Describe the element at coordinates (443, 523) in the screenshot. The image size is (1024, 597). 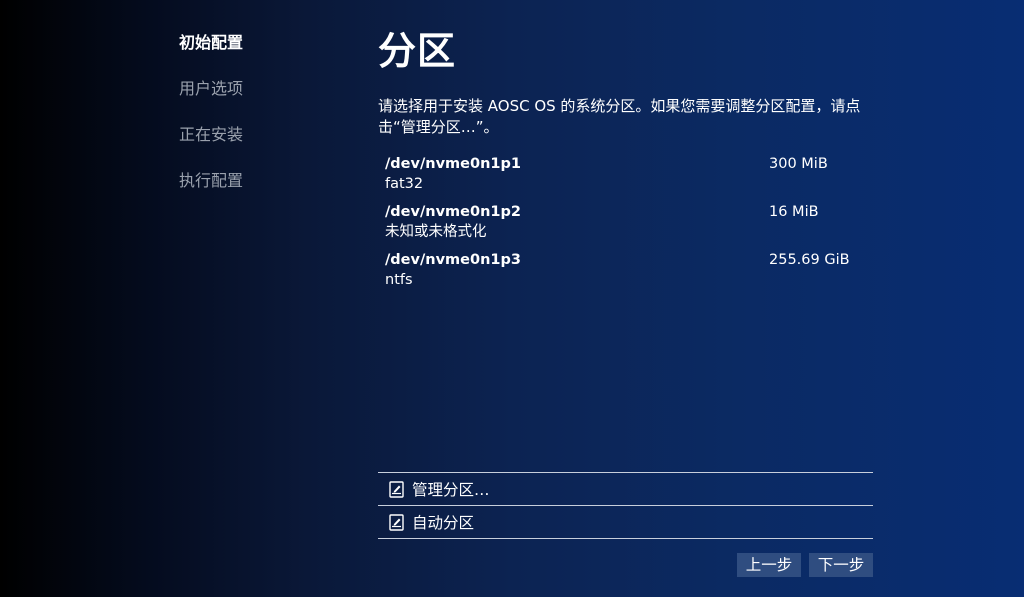
I see `auto-partition-label: 自动分区` at that location.